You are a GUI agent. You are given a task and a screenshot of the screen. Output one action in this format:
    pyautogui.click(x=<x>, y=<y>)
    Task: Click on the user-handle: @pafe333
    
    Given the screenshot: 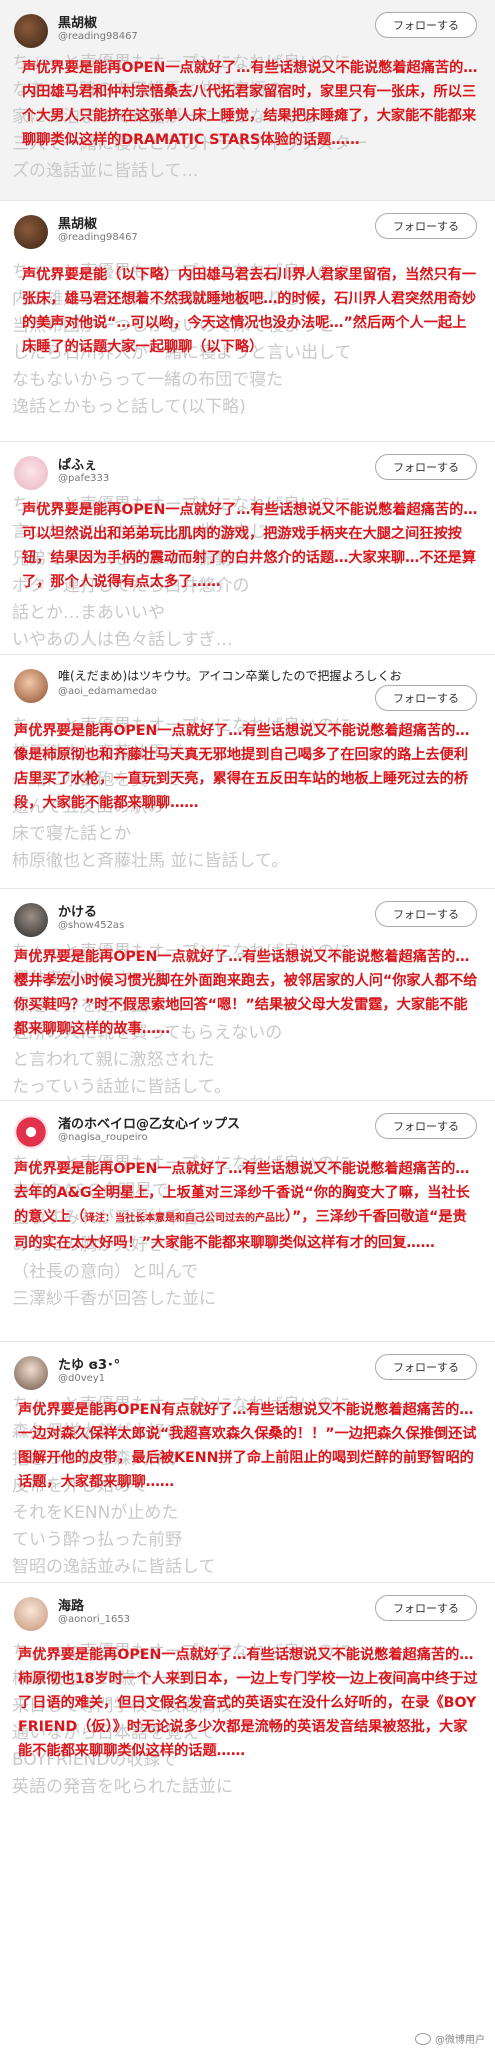 What is the action you would take?
    pyautogui.click(x=84, y=478)
    